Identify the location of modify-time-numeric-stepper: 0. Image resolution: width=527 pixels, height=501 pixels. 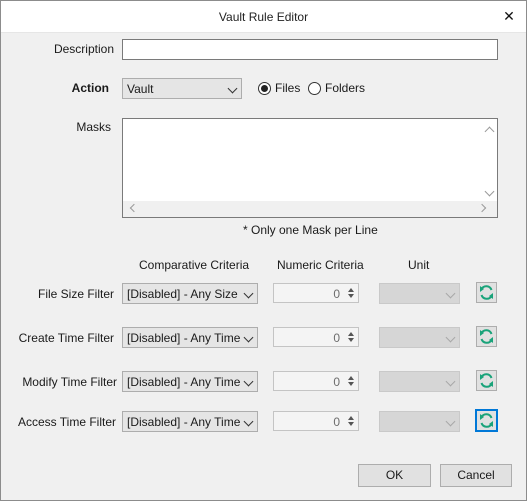
(316, 381).